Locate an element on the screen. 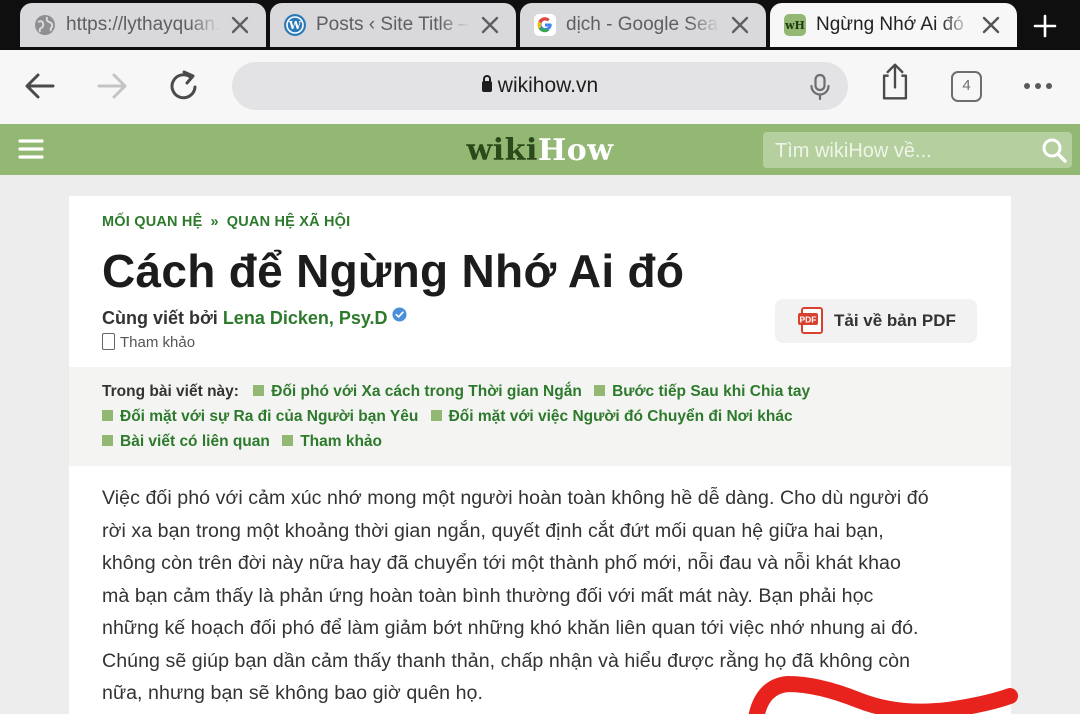 This screenshot has height=714, width=1080. download-pdf-button: PDF Tải về bản PDF is located at coordinates (876, 321).